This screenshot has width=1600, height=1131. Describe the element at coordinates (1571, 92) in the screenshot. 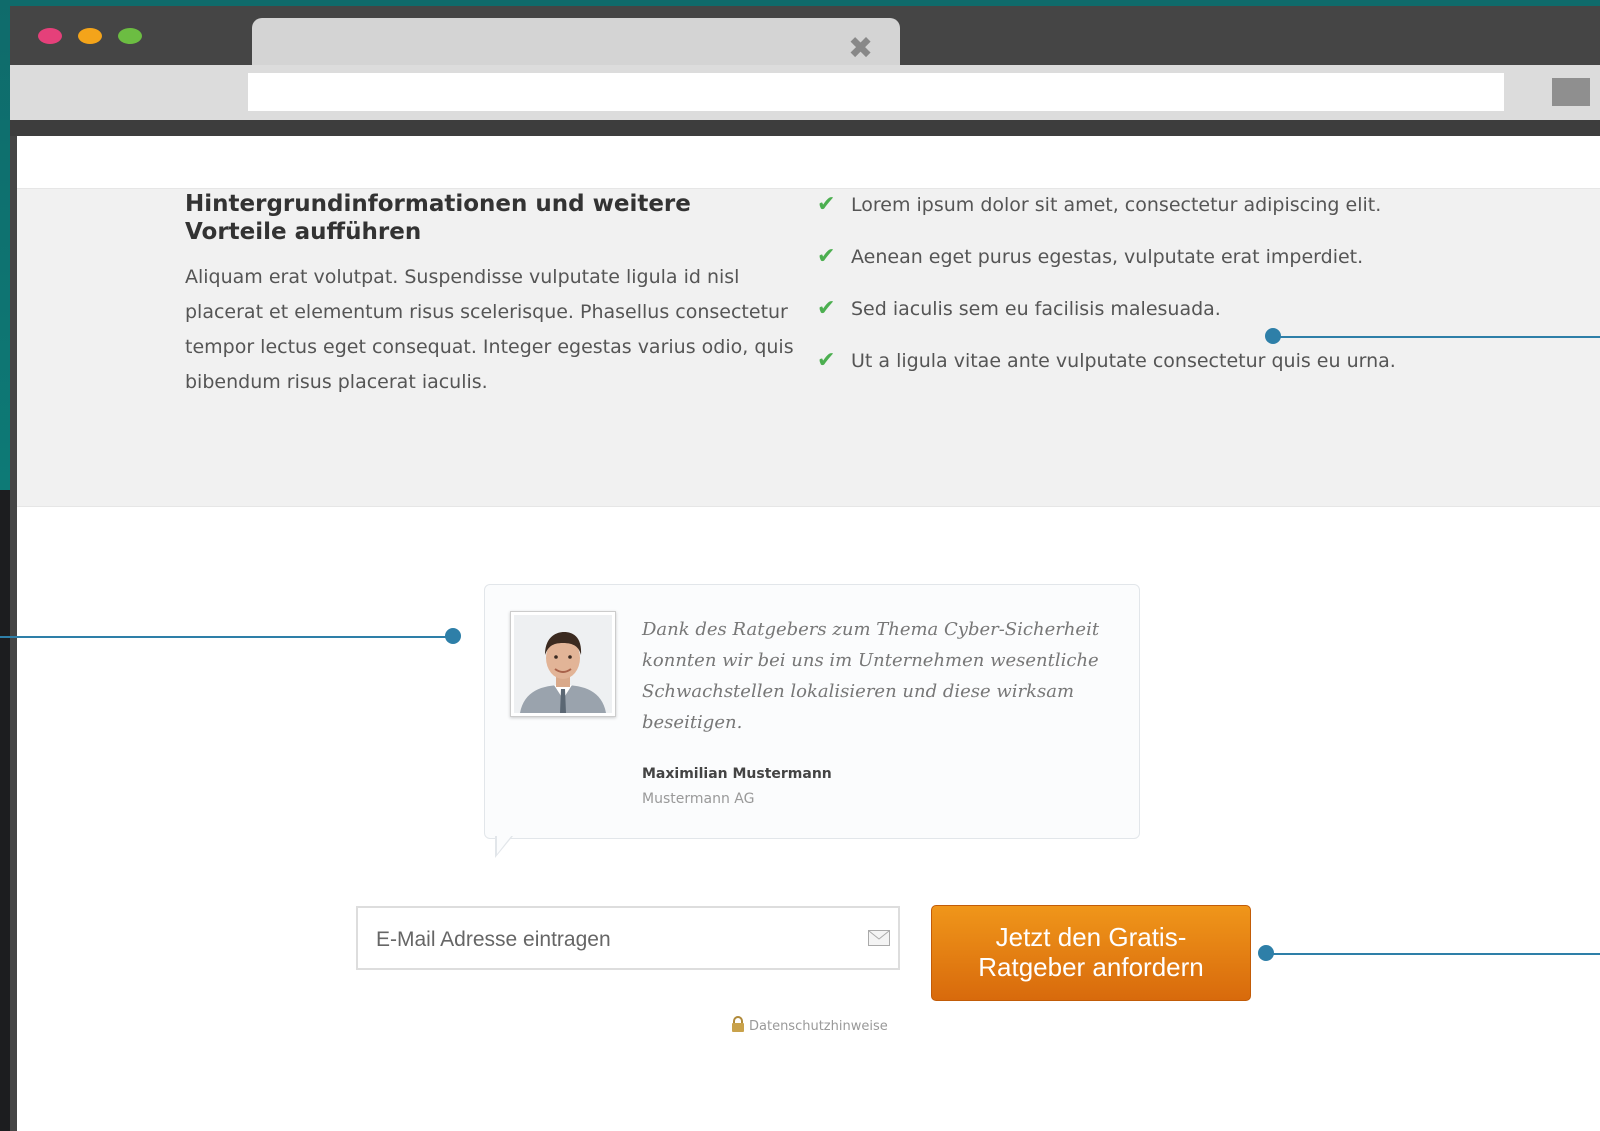

I see `browser-menu-button` at that location.